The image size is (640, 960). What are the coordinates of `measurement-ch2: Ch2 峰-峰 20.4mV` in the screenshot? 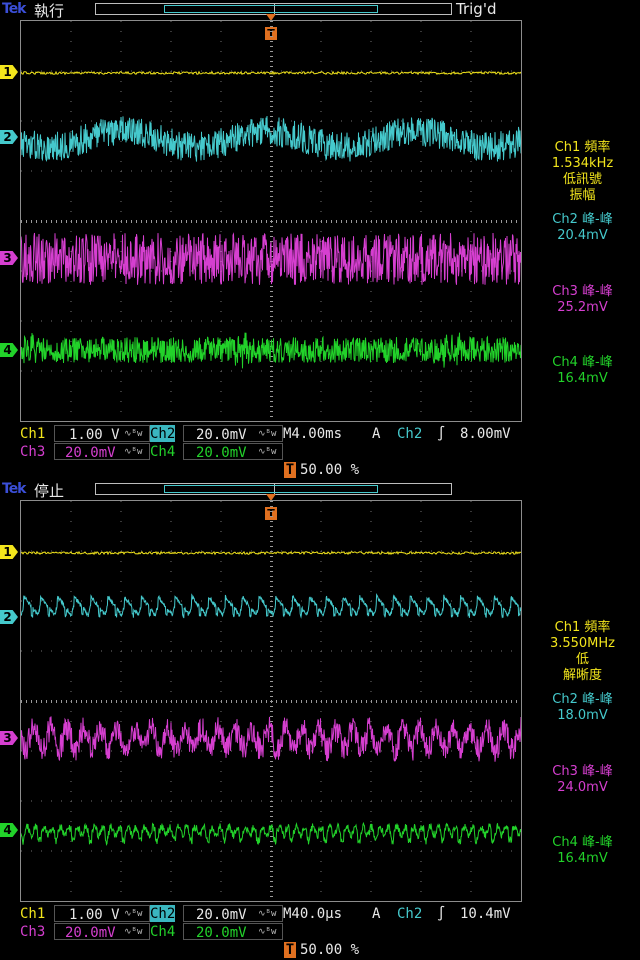 It's located at (582, 228).